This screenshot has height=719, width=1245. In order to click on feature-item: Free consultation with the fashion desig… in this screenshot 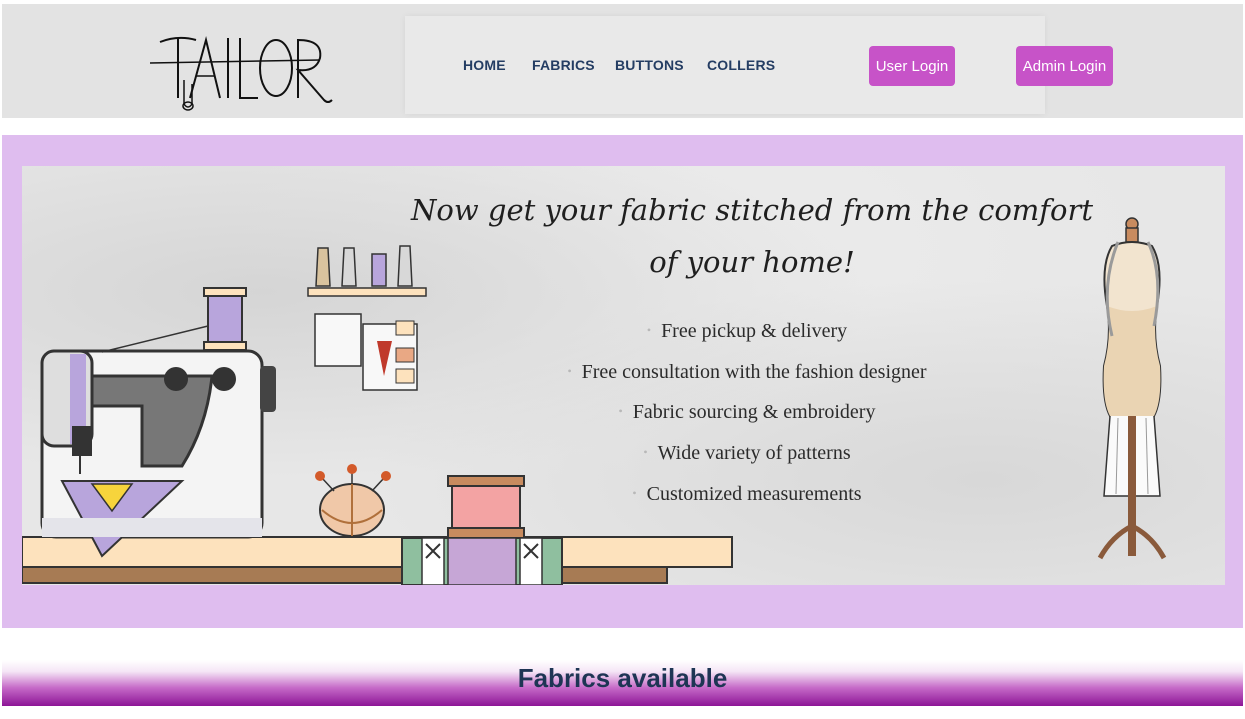, I will do `click(747, 372)`.